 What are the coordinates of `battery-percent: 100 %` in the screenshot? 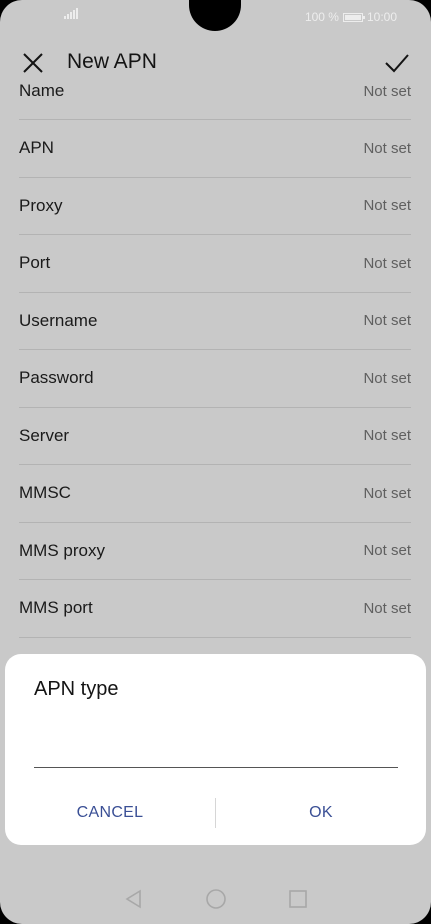 It's located at (321, 17).